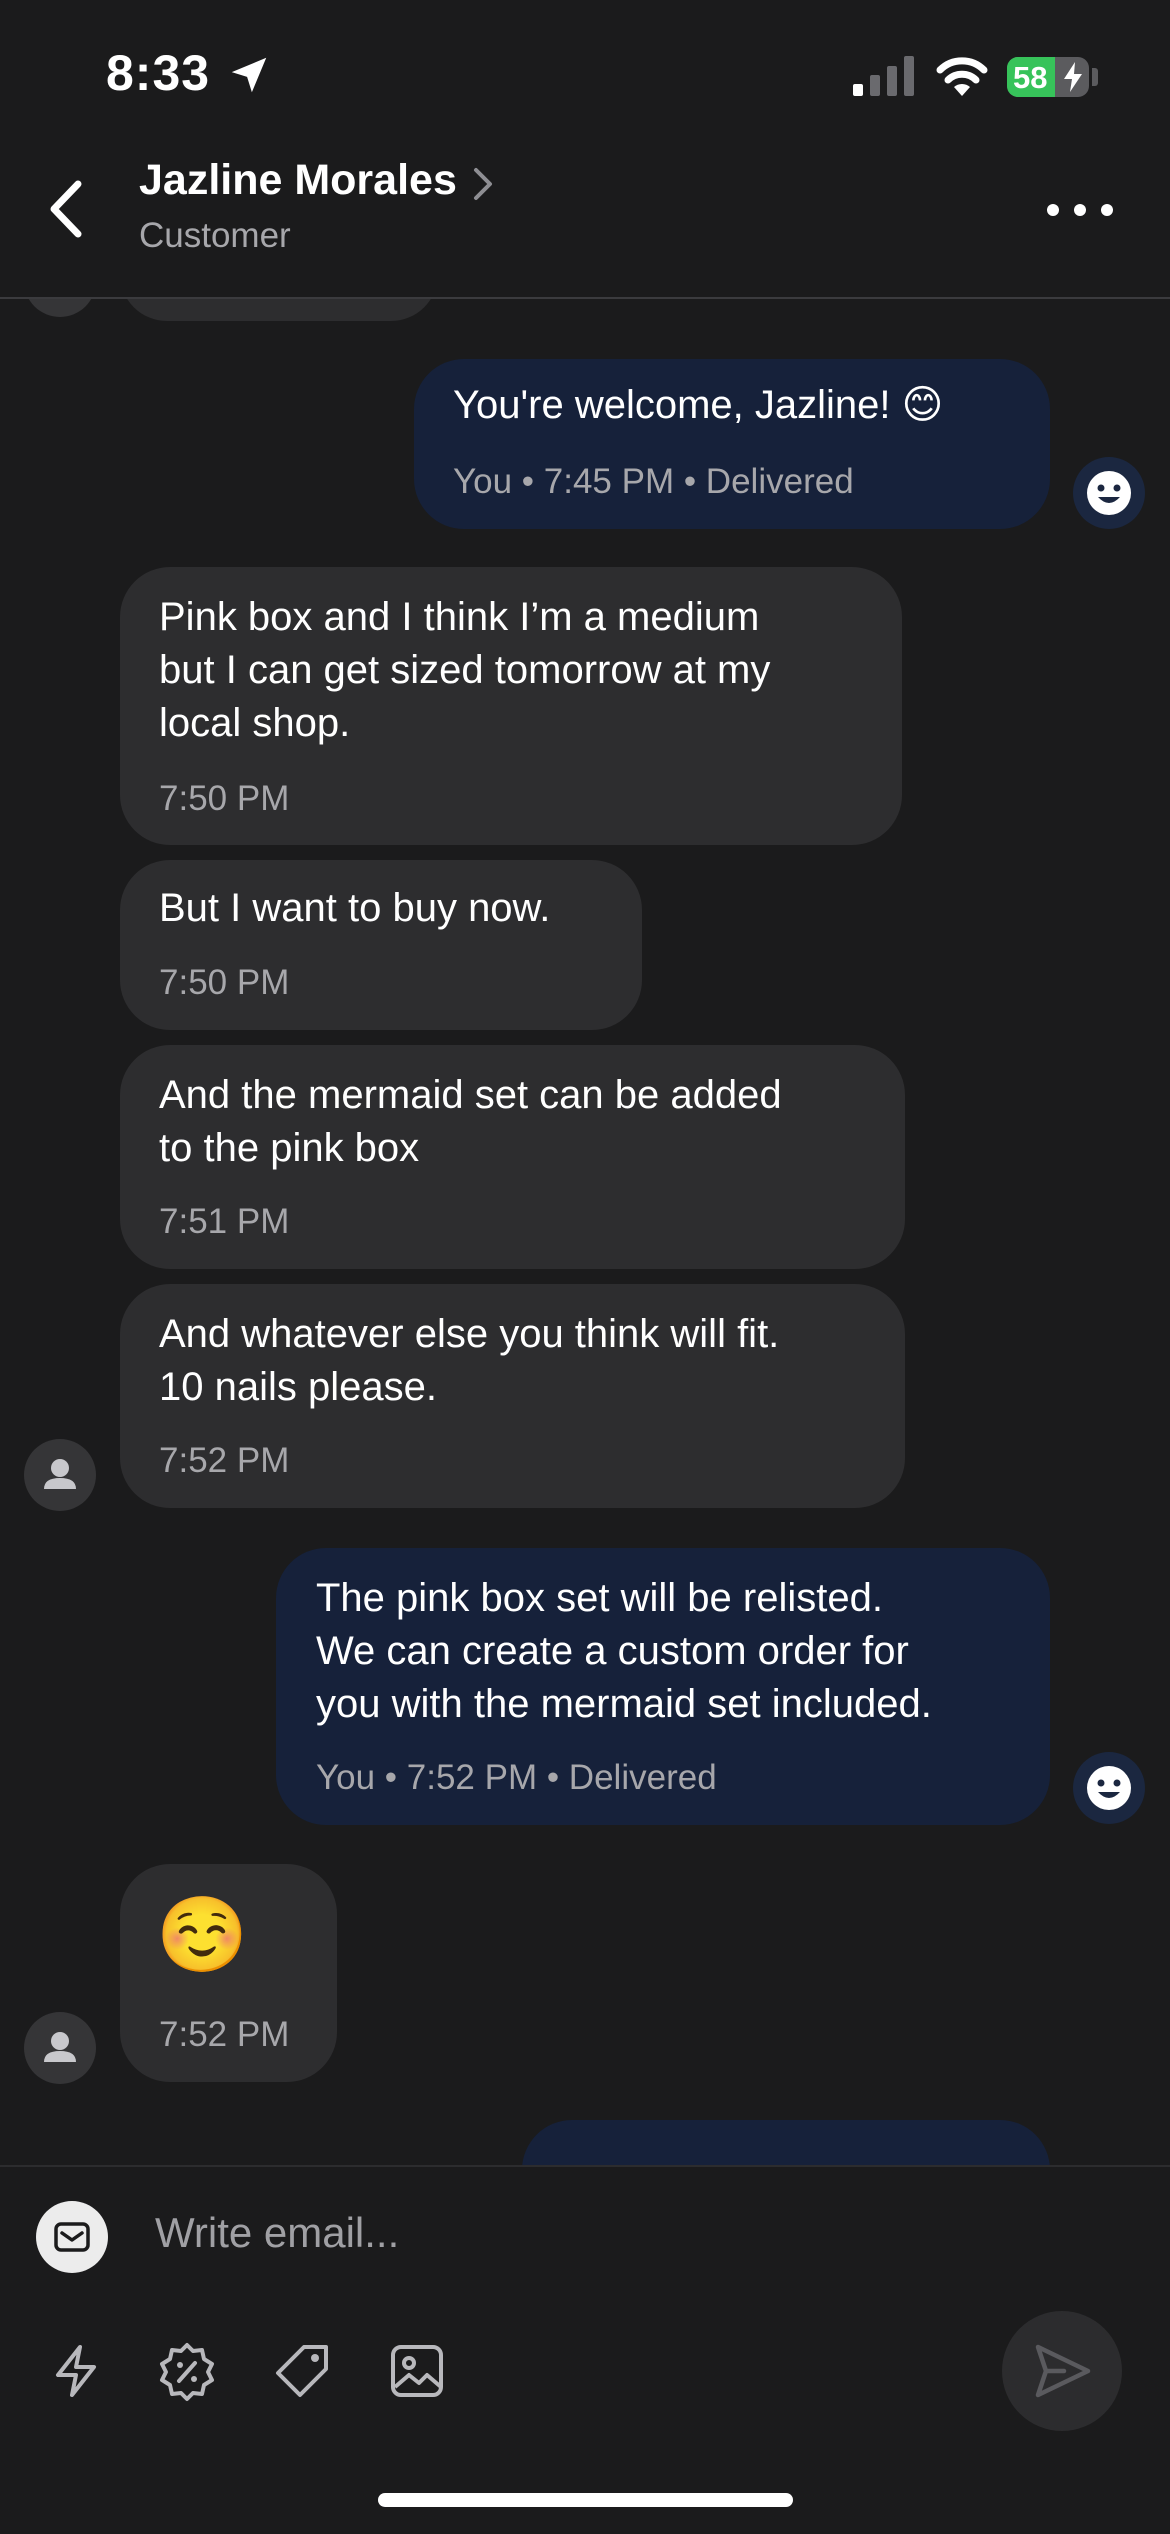 The width and height of the screenshot is (1170, 2534). I want to click on message-line: The pink box set will be relisted., so click(599, 1598).